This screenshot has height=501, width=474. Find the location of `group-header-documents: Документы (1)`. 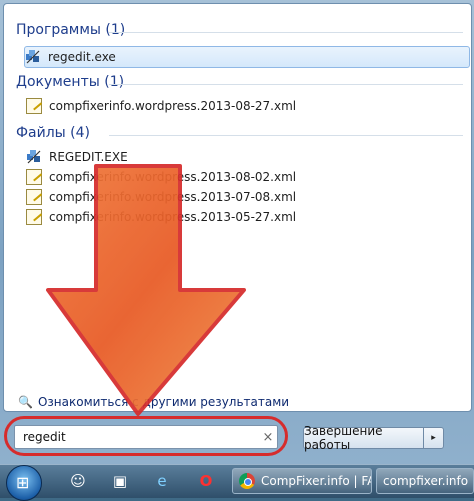

group-header-documents: Документы (1) is located at coordinates (70, 82).